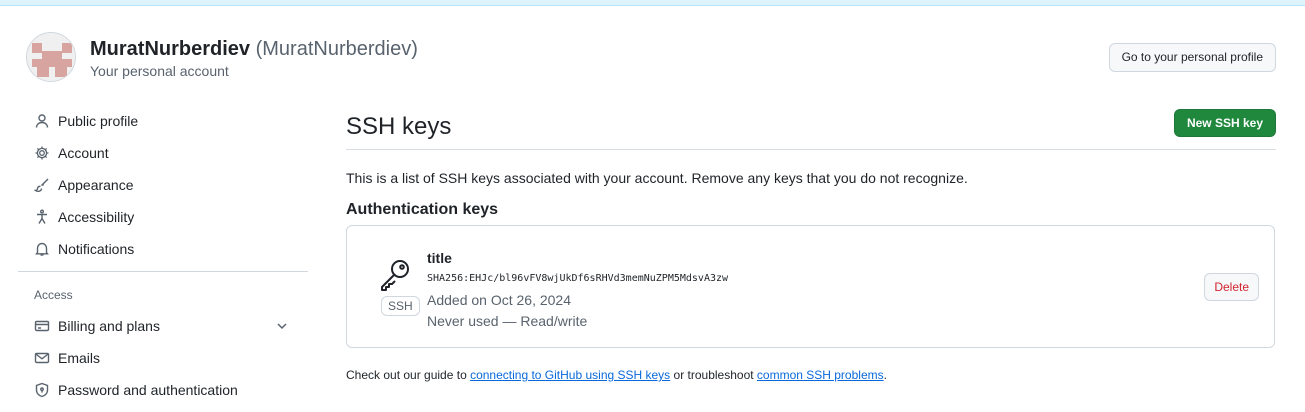  Describe the element at coordinates (1192, 57) in the screenshot. I see `go-to-profile-button: Go to your personal profile` at that location.